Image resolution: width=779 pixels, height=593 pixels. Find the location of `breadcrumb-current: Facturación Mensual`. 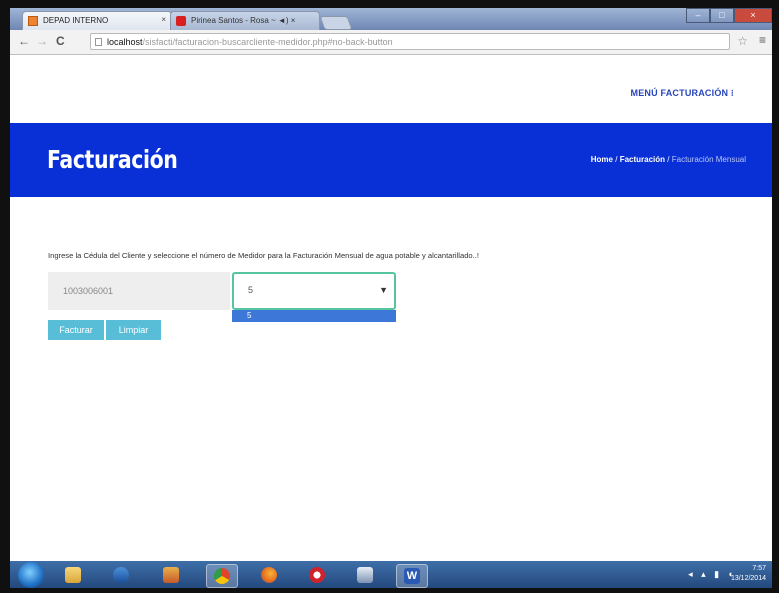

breadcrumb-current: Facturación Mensual is located at coordinates (708, 159).